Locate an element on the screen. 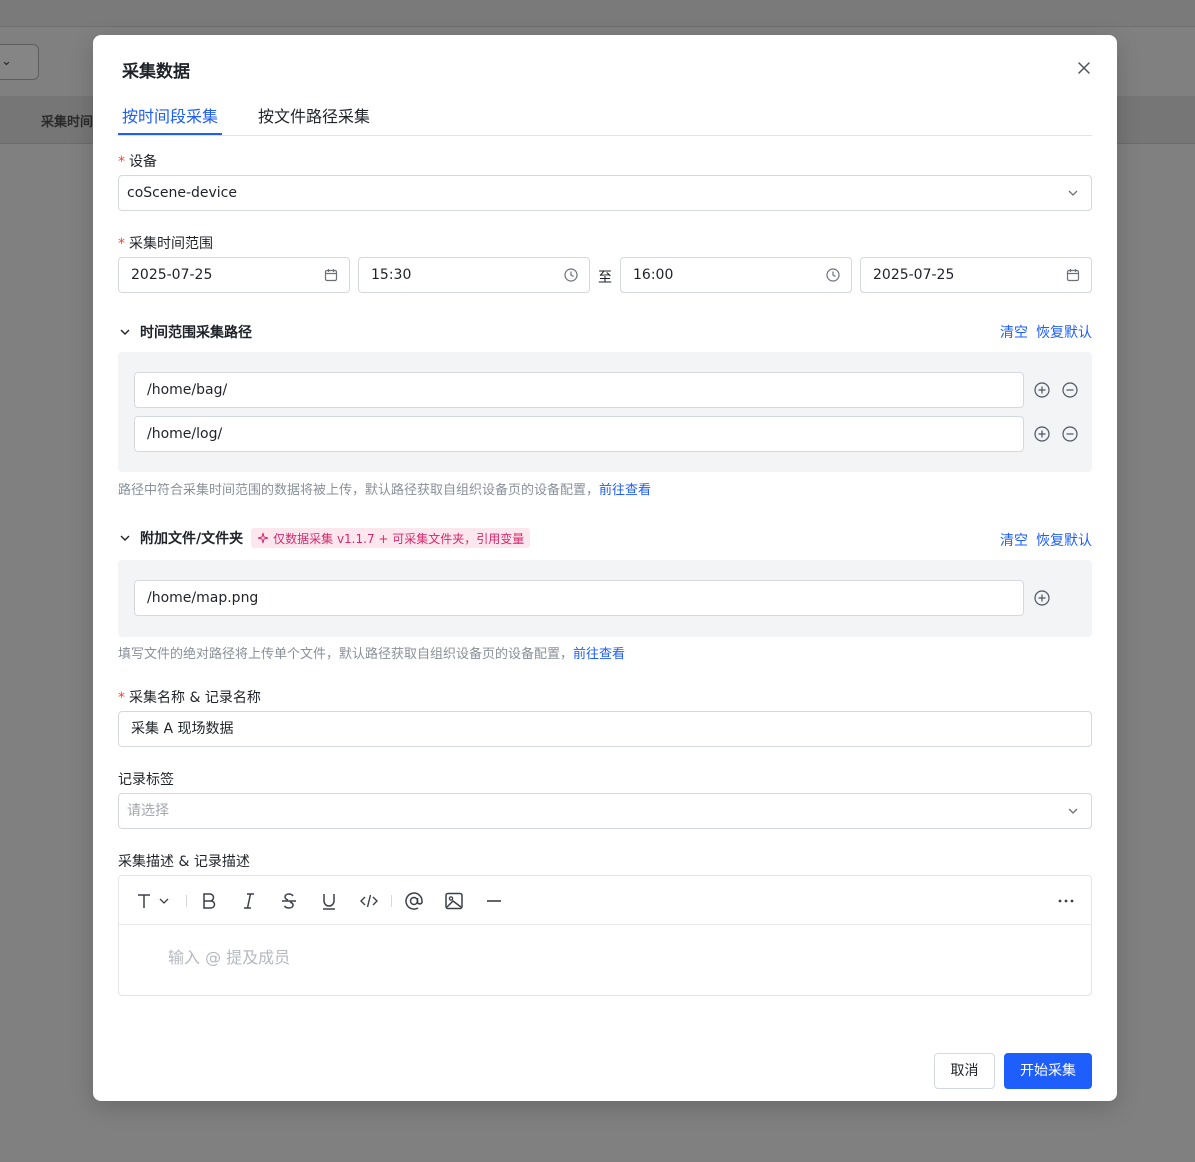 This screenshot has width=1195, height=1162. path-input: /home/map.png is located at coordinates (579, 598).